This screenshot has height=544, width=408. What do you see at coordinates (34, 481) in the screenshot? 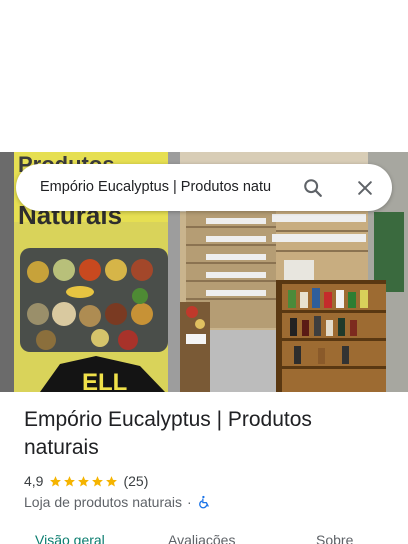
I see `rating-value: 4,9` at bounding box center [34, 481].